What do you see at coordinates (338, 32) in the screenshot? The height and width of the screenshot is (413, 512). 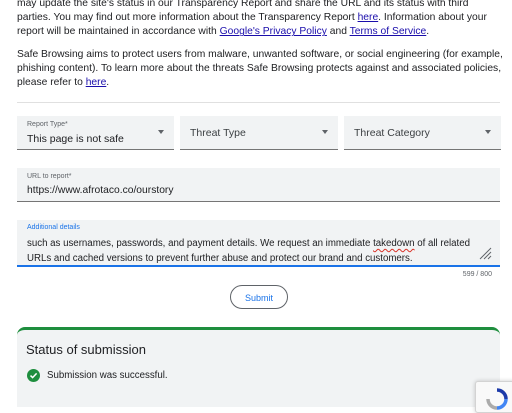 I see `intro-text-segment: and` at bounding box center [338, 32].